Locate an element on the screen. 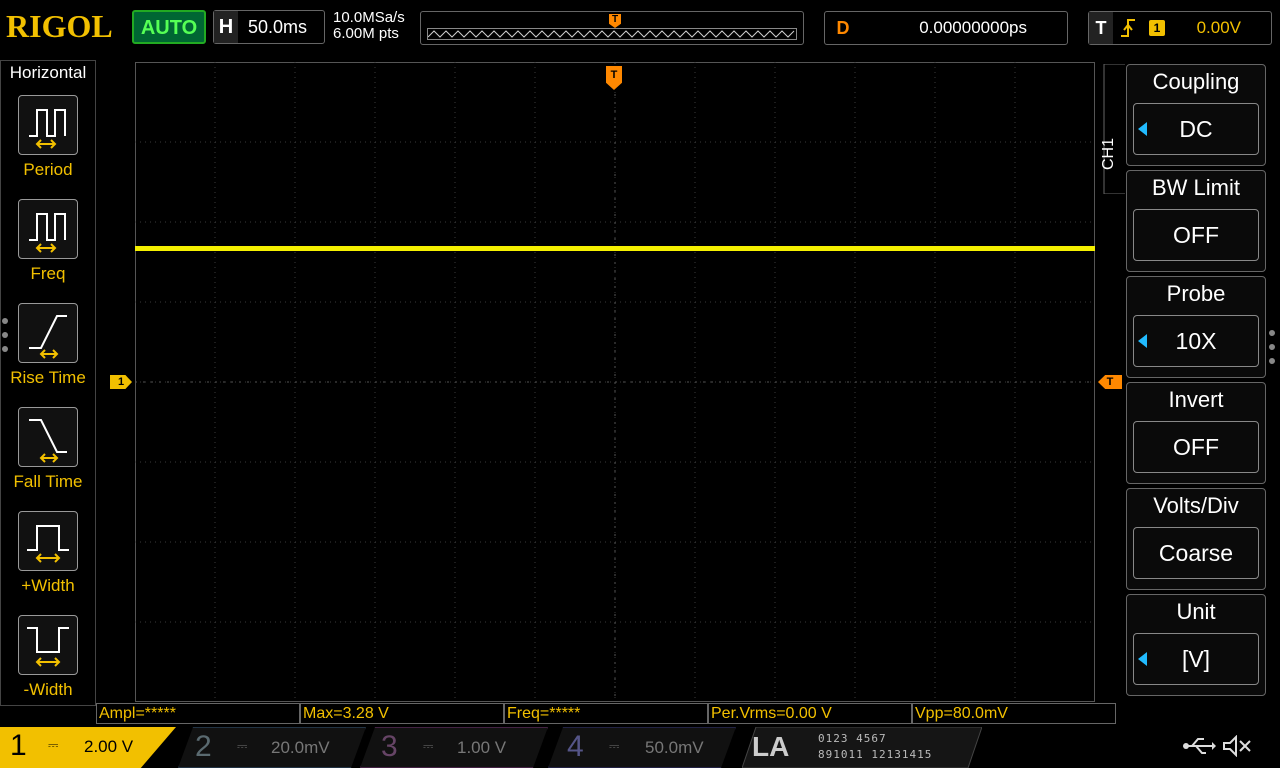 This screenshot has height=768, width=1280. trigger-display: T 1 0.00V is located at coordinates (1180, 28).